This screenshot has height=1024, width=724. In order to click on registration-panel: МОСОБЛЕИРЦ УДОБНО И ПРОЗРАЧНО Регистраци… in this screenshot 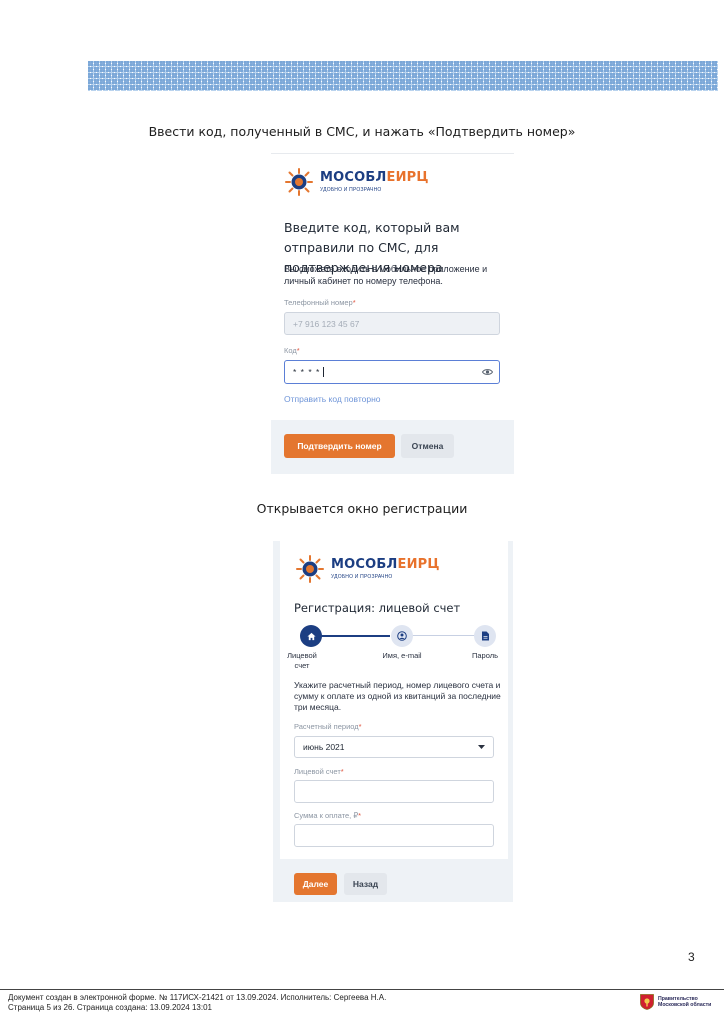, I will do `click(393, 721)`.